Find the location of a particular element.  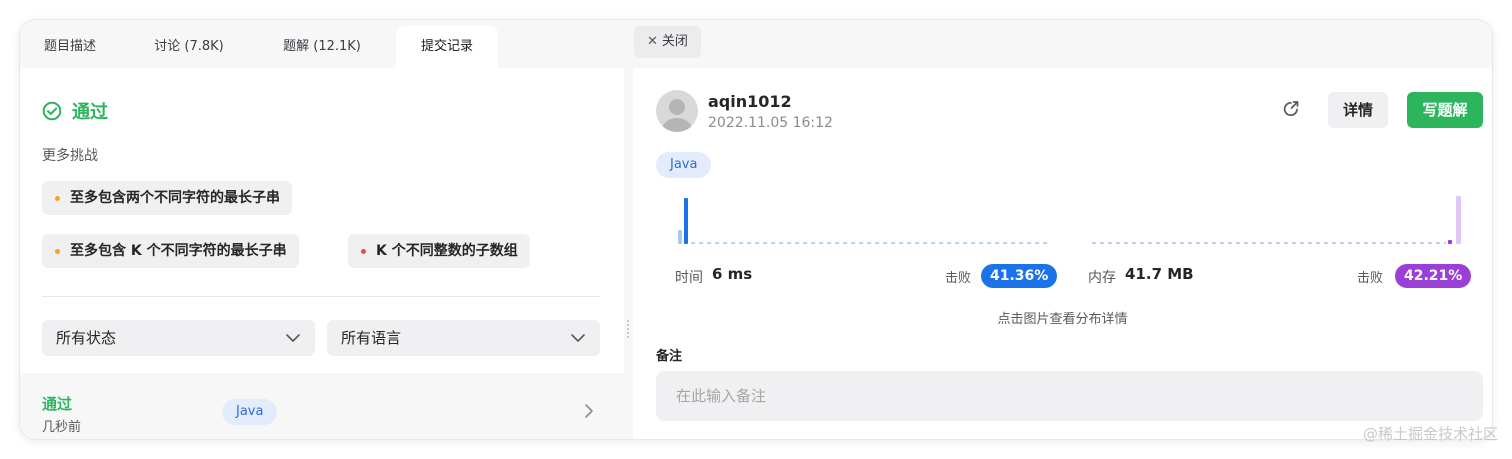

close-button: ✕ 关闭 is located at coordinates (667, 42).